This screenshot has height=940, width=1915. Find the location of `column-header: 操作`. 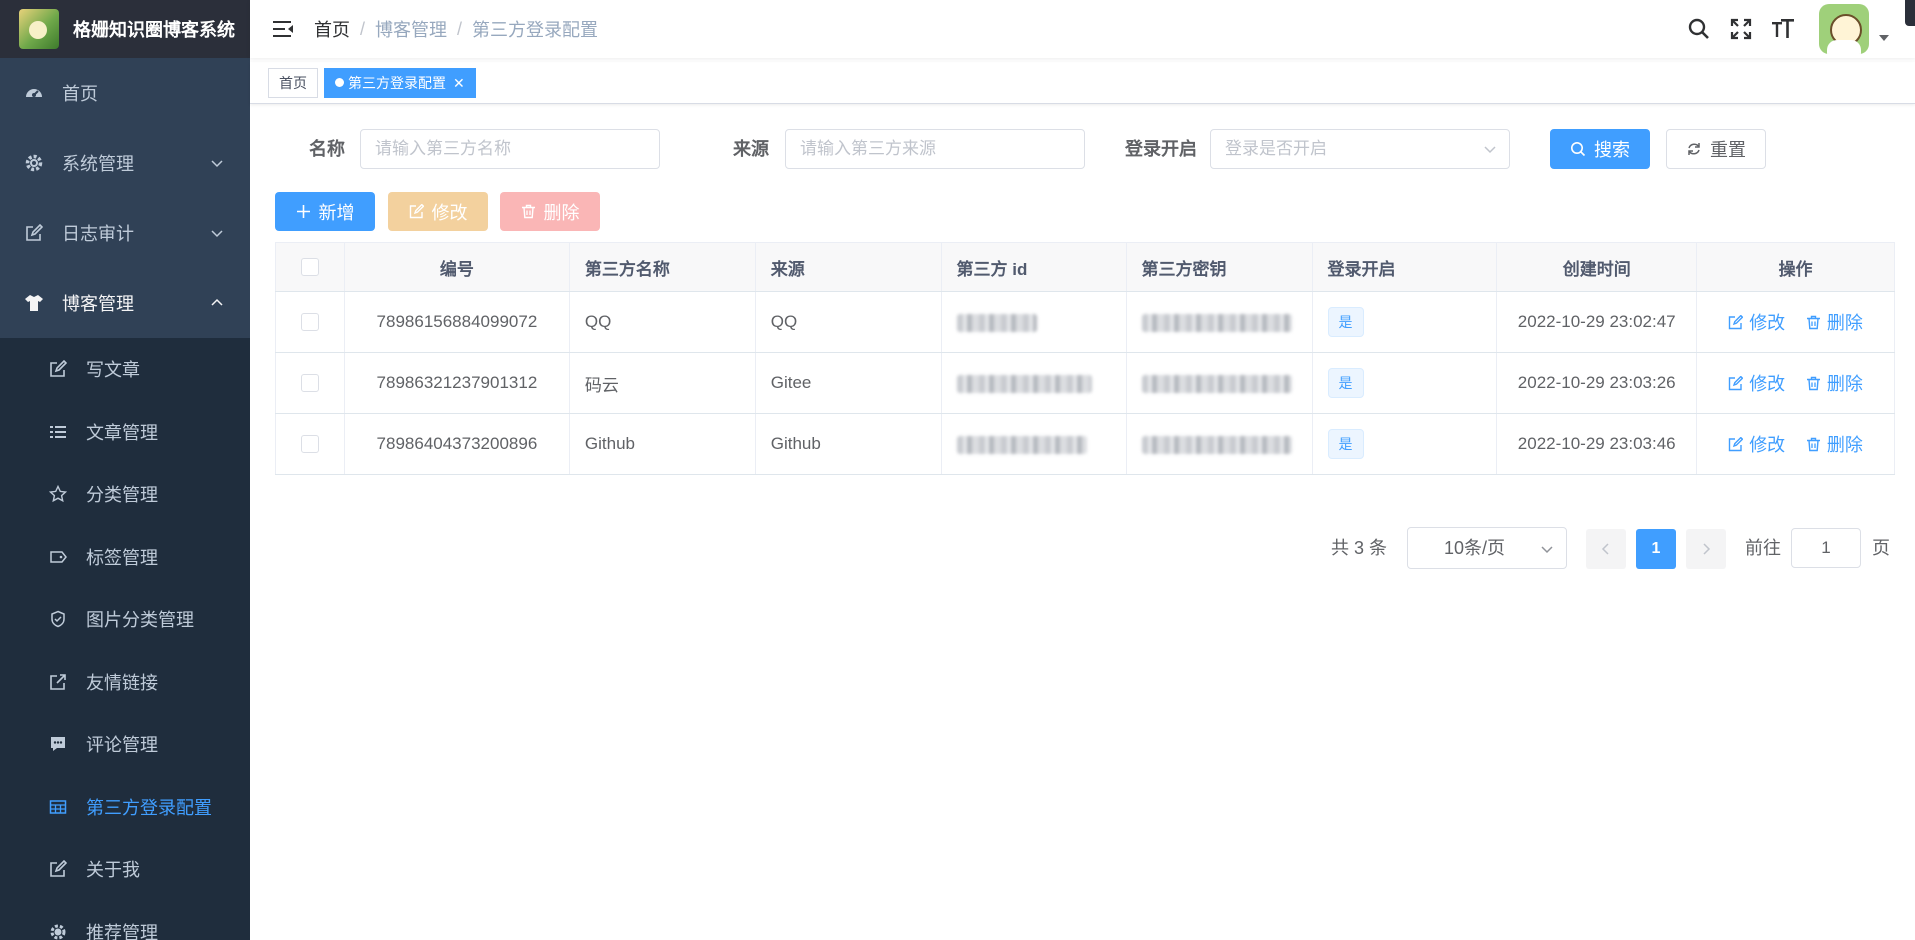

column-header: 操作 is located at coordinates (1795, 267).